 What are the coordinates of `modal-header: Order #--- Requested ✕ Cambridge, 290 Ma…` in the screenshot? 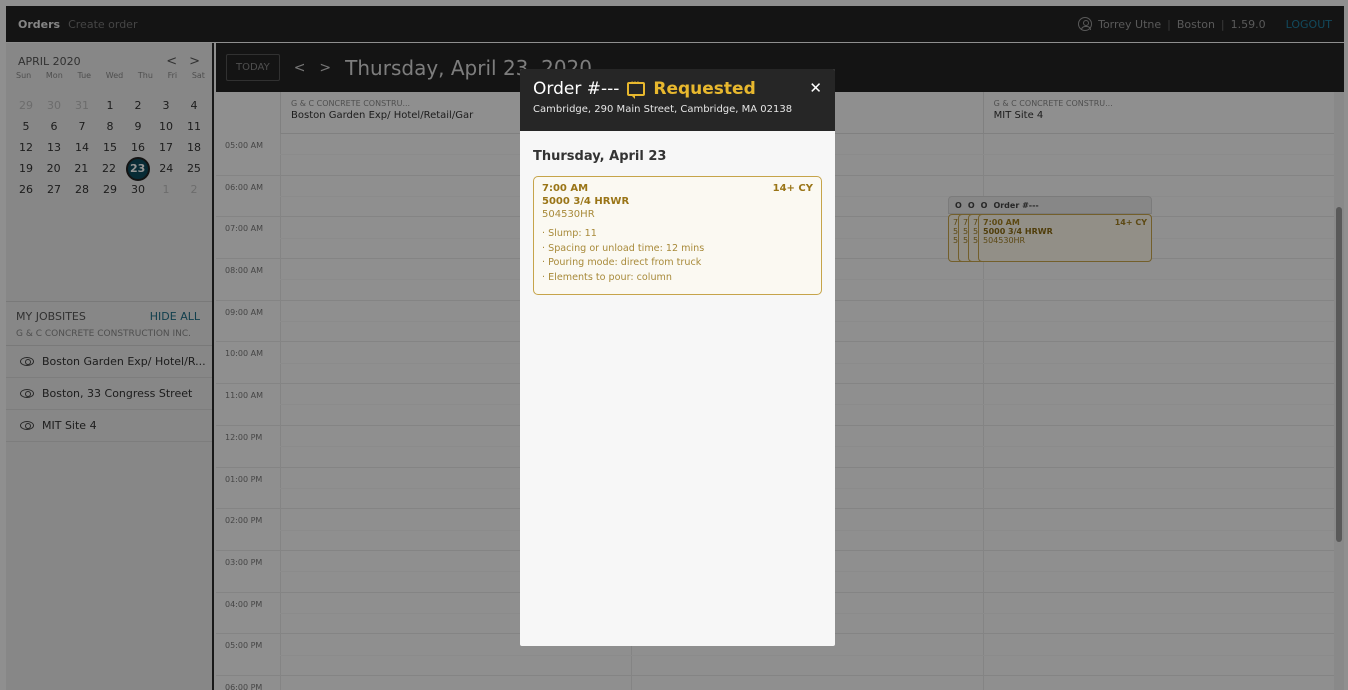 It's located at (677, 100).